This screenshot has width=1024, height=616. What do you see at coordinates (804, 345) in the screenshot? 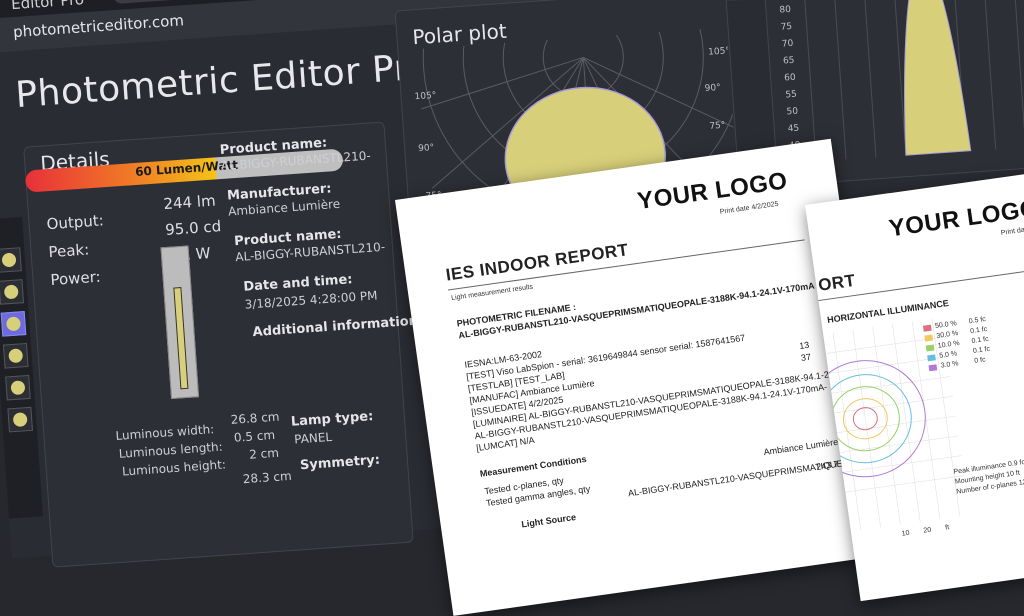
I see `right-value-1: 13` at bounding box center [804, 345].